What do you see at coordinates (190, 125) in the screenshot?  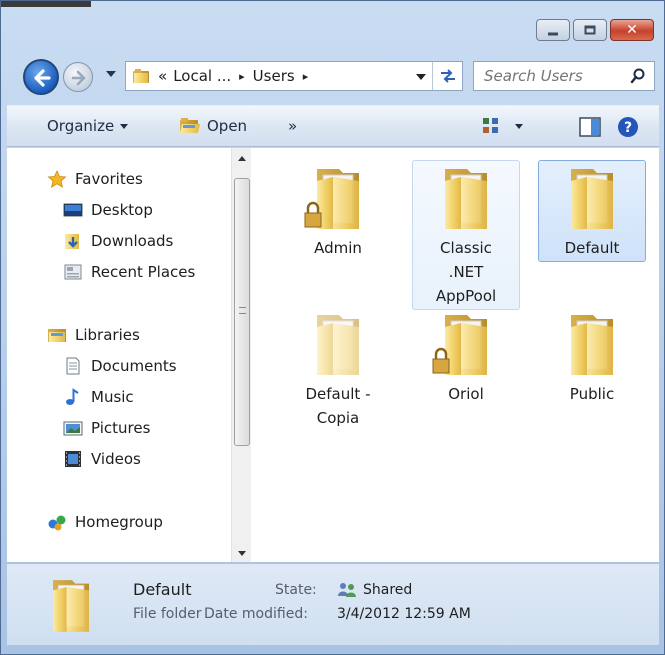 I see `open-folder-icon` at bounding box center [190, 125].